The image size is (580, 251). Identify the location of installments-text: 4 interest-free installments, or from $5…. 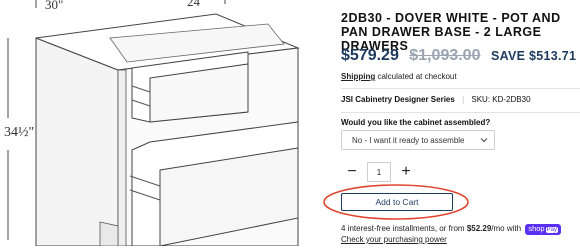
(451, 229).